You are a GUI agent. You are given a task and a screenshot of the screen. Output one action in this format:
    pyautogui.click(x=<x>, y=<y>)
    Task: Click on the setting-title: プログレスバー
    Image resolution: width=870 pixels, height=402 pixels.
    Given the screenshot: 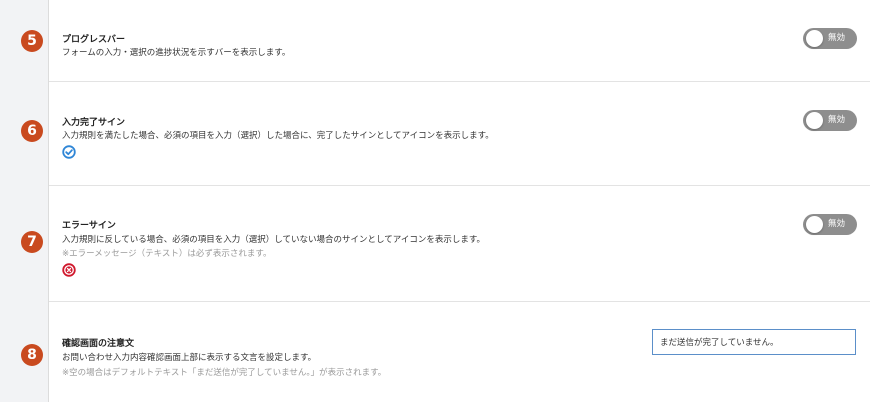 What is the action you would take?
    pyautogui.click(x=94, y=40)
    